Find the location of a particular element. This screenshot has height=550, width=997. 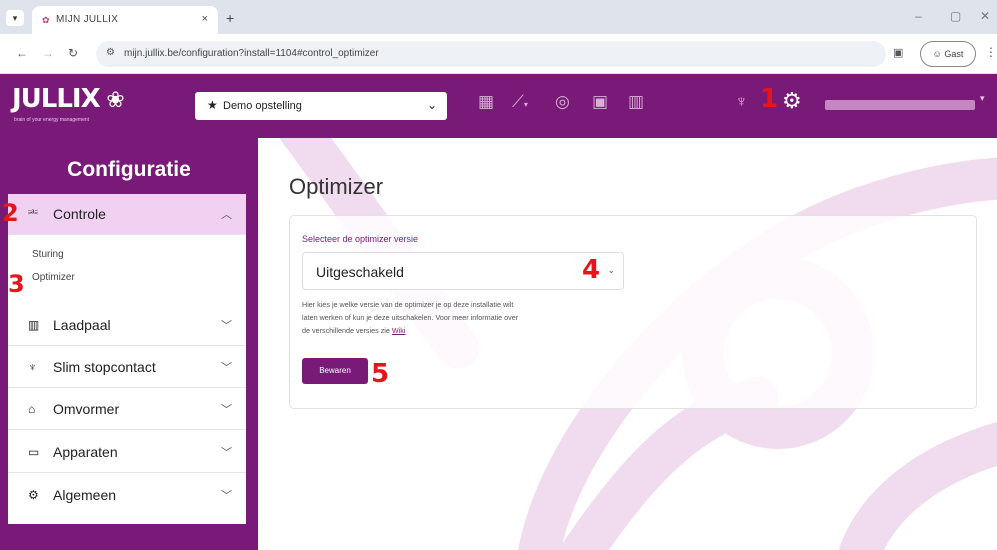

user-menu is located at coordinates (900, 105).